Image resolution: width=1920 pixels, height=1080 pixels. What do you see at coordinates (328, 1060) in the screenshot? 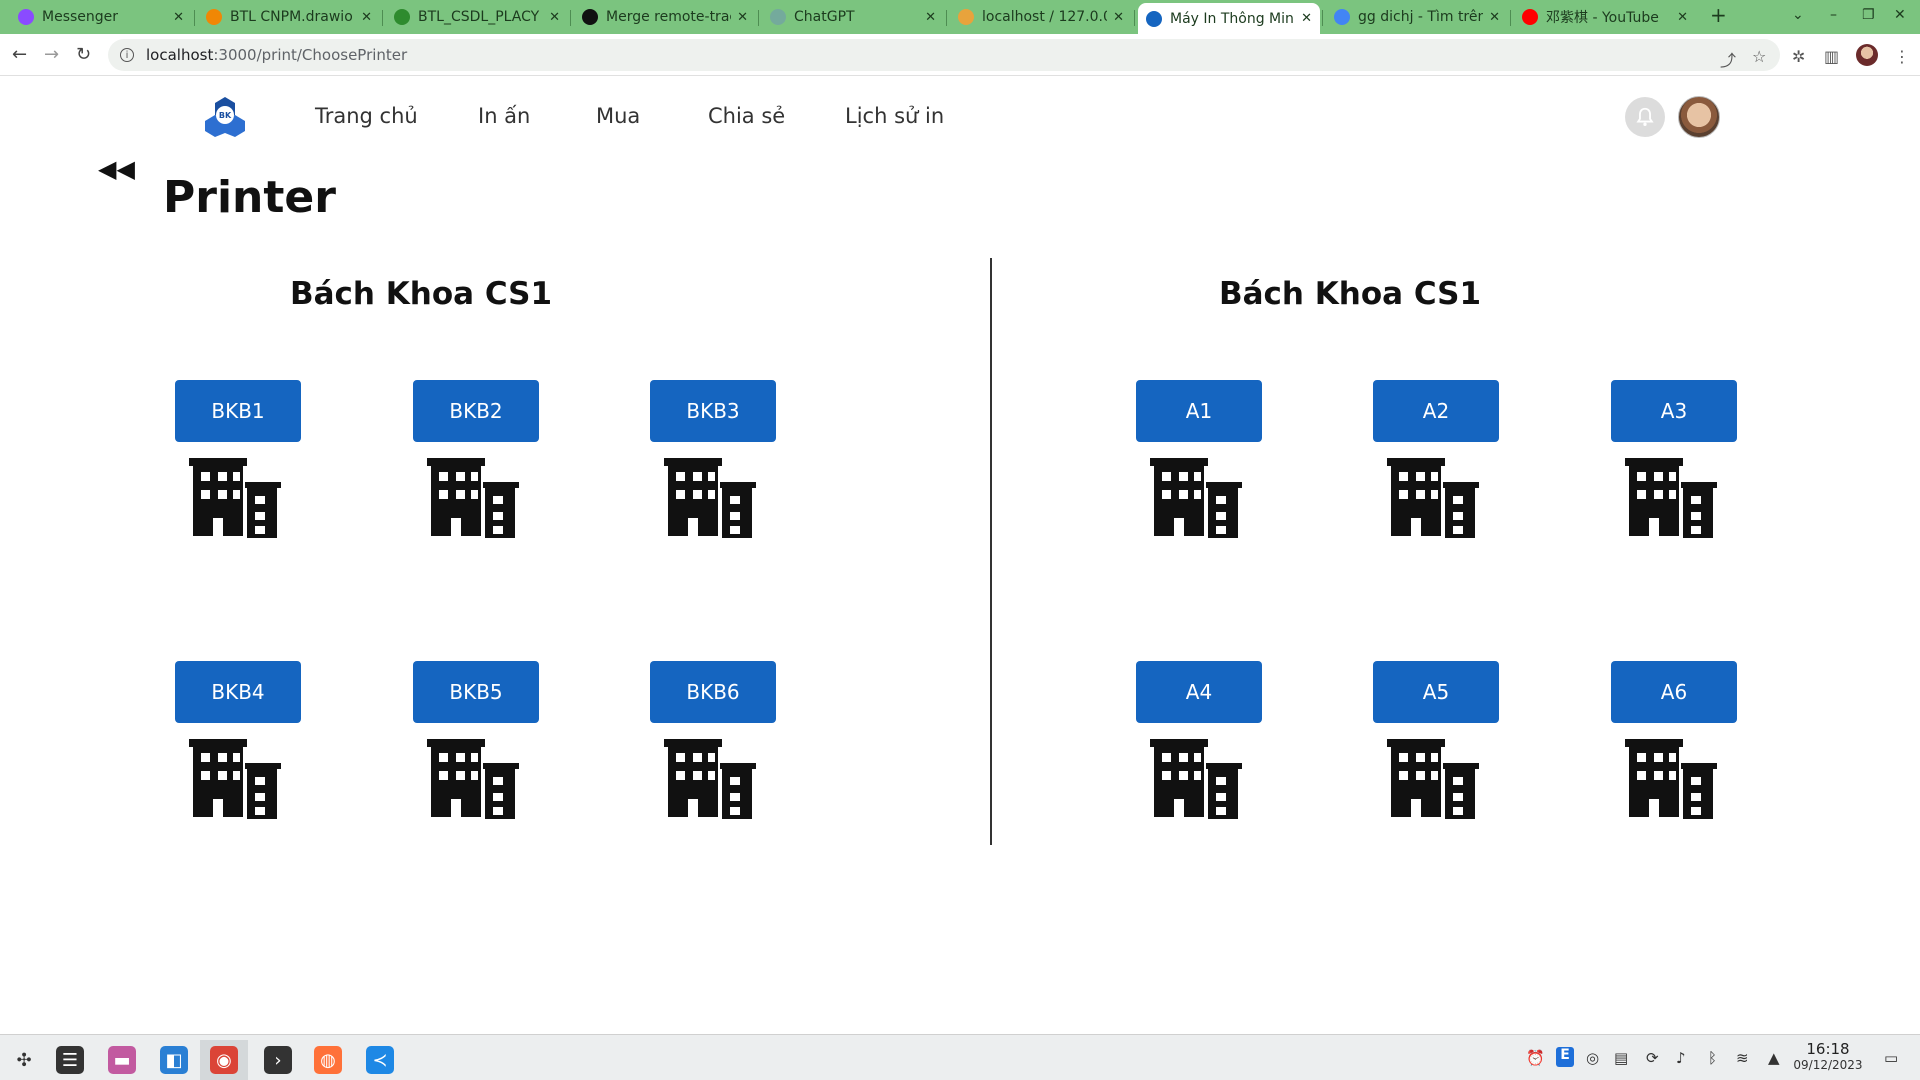
I see `taskbar-app: ◍` at bounding box center [328, 1060].